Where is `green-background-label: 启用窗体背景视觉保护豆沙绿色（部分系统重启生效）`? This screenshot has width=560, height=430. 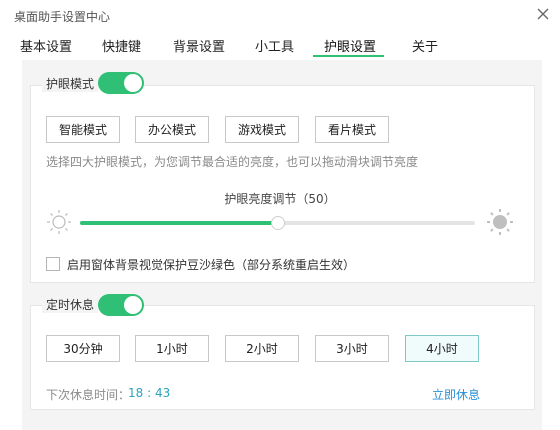 green-background-label: 启用窗体背景视觉保护豆沙绿色（部分系统重启生效） is located at coordinates (211, 265).